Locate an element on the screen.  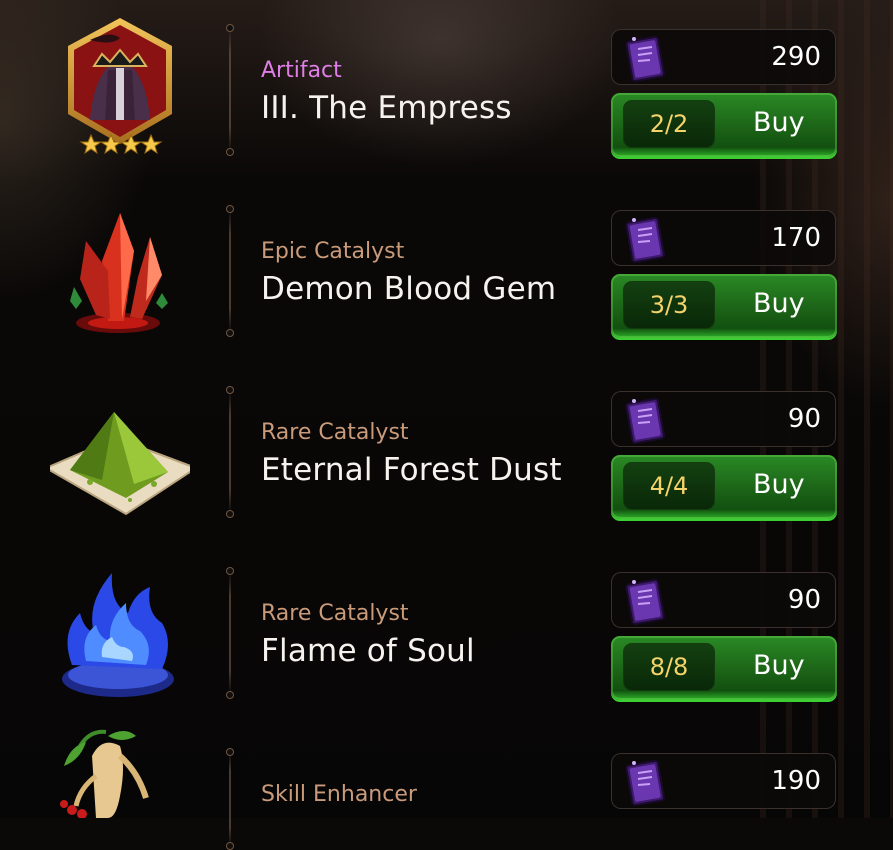
buy-button: 8/8 Buy is located at coordinates (724, 668).